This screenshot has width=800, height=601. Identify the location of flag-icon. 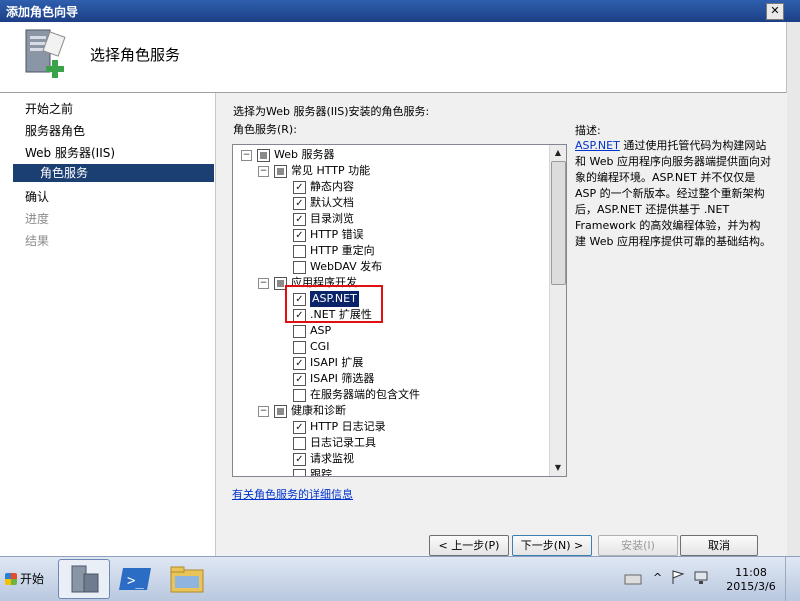
(678, 577).